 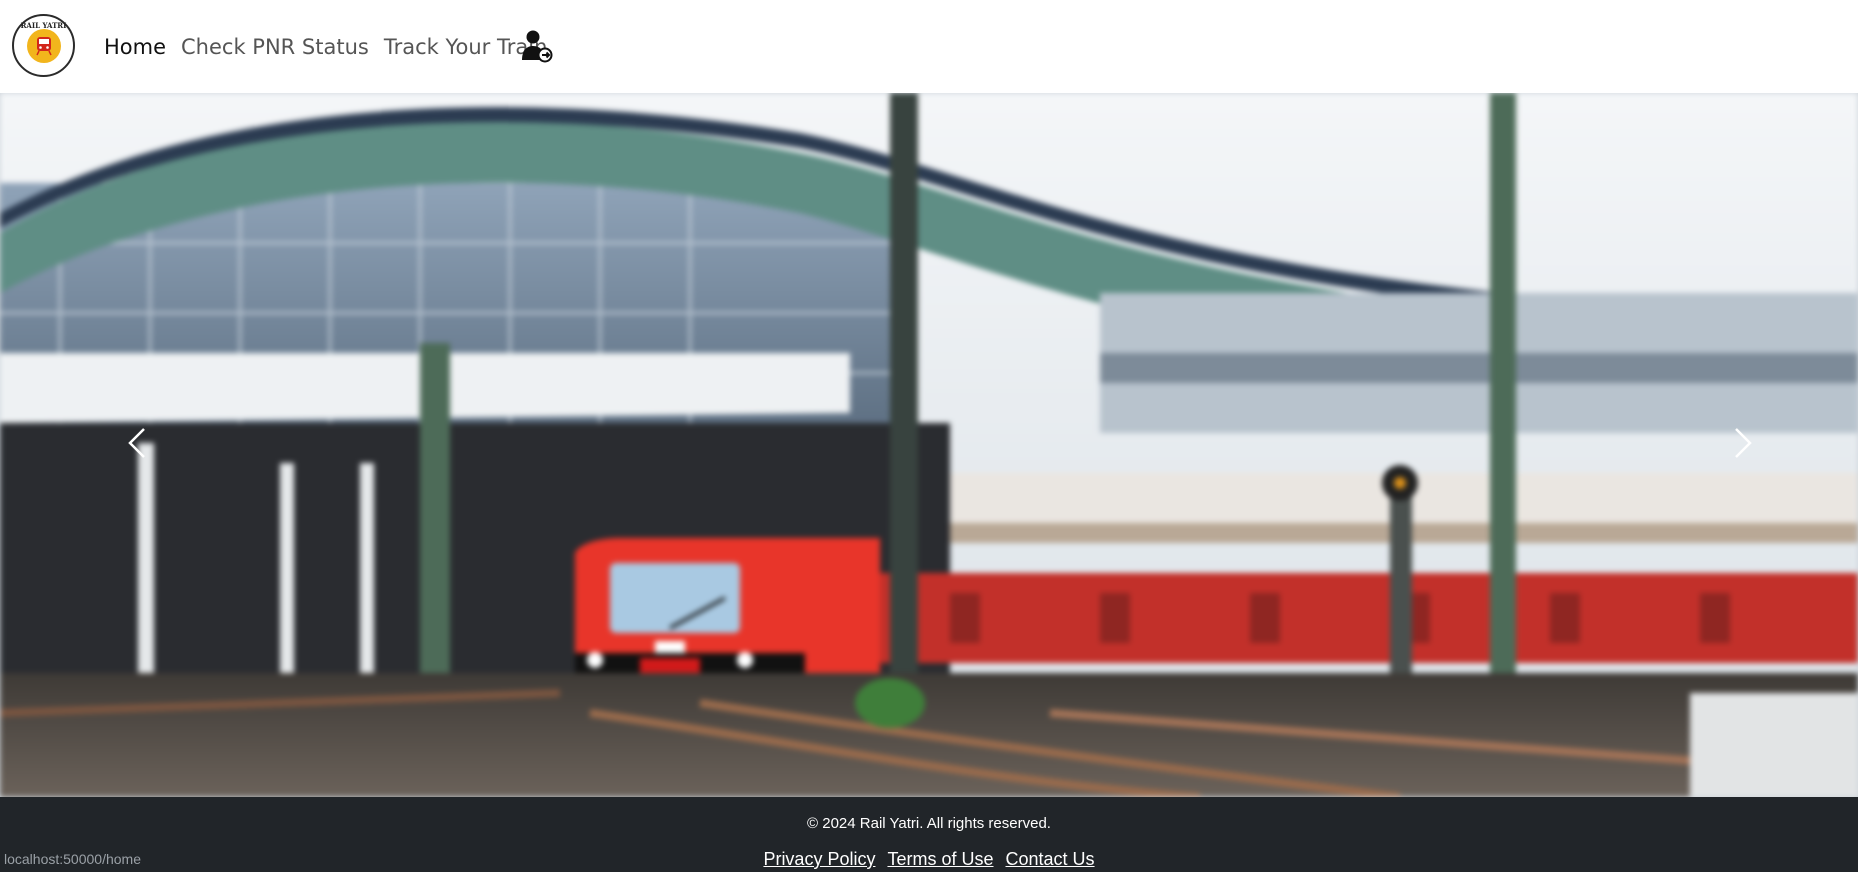 I want to click on status-bar-url: localhost:50000/home, so click(x=72, y=860).